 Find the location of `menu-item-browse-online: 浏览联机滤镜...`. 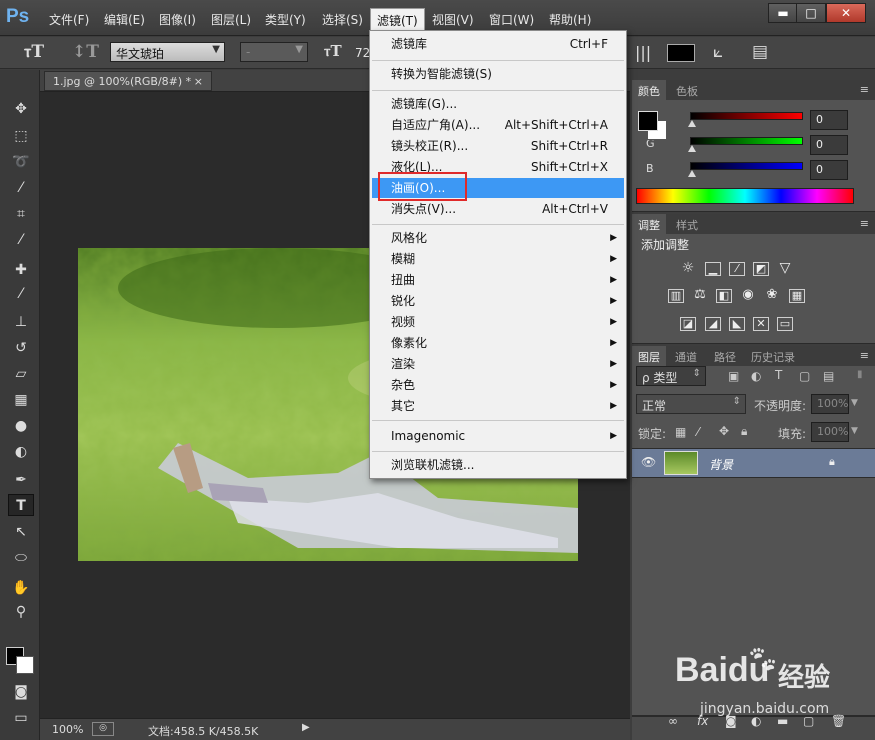

menu-item-browse-online: 浏览联机滤镜... is located at coordinates (498, 465).